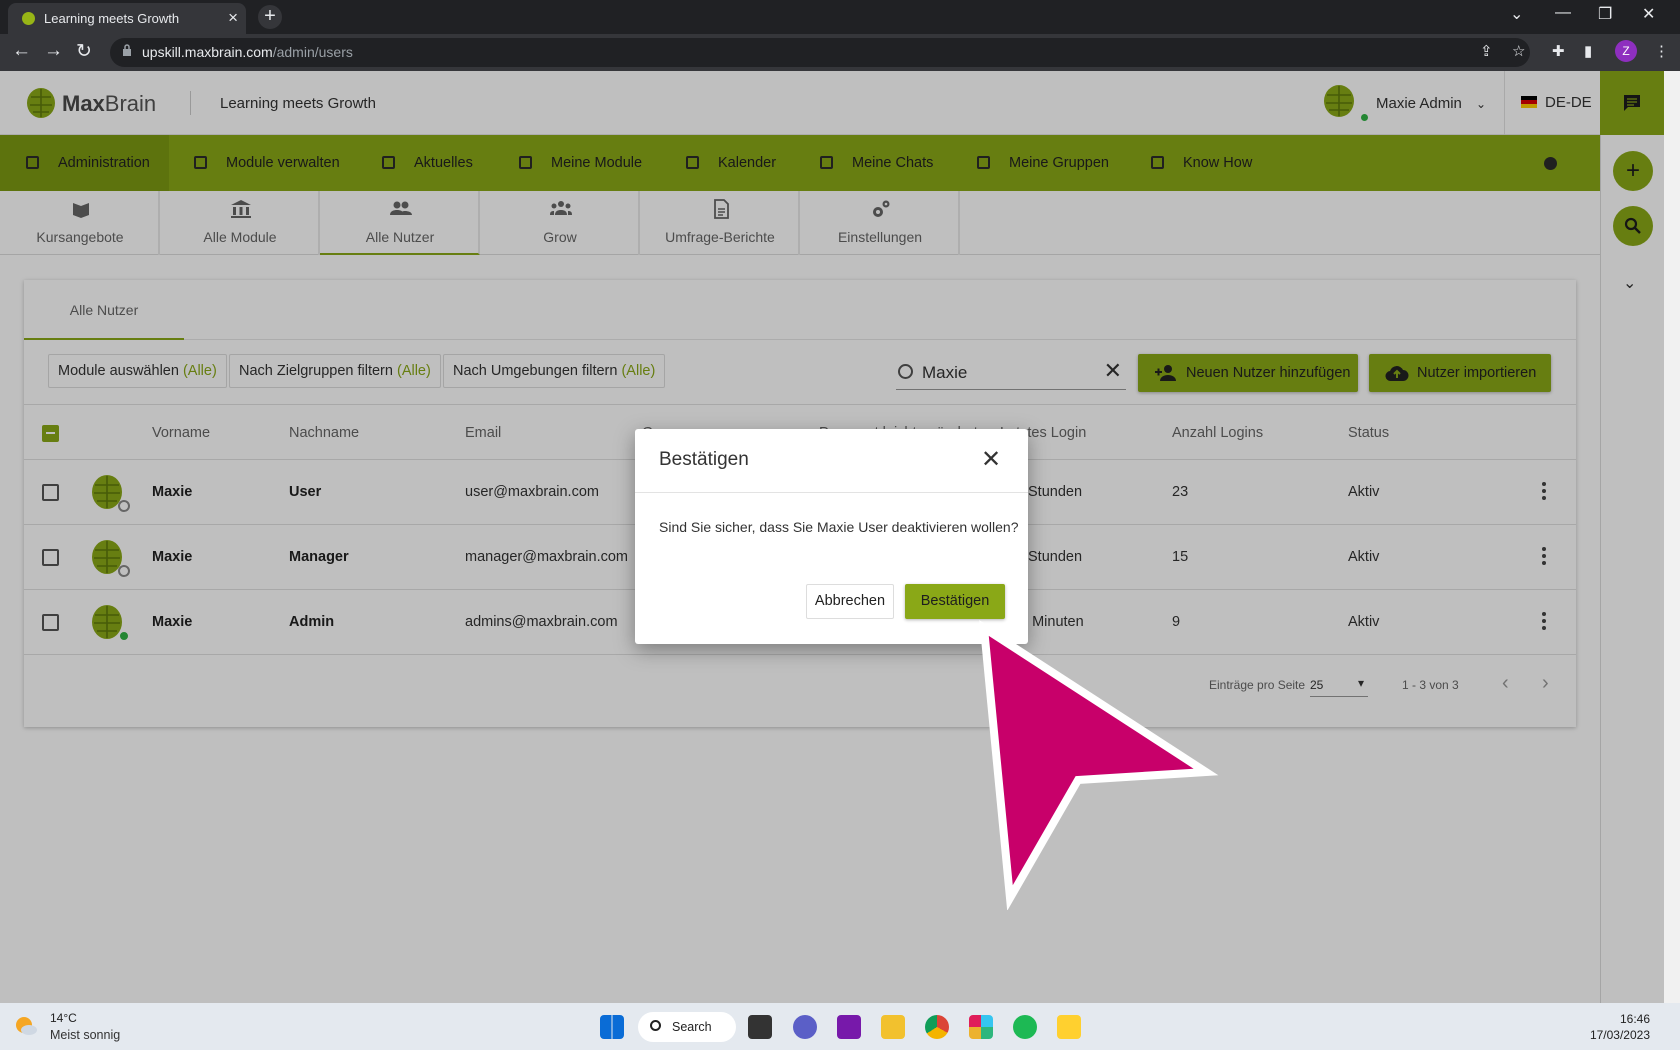  I want to click on back-icon: ←, so click(21, 51).